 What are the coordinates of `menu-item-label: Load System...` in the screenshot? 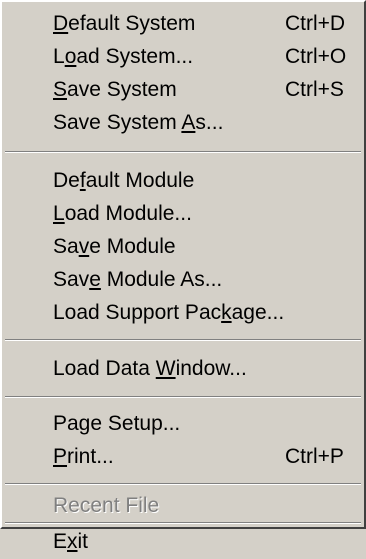 It's located at (123, 56).